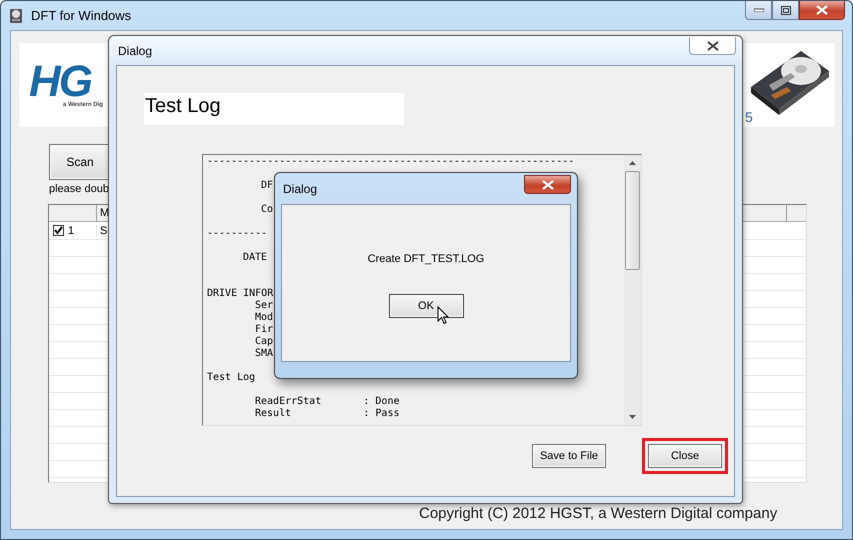  Describe the element at coordinates (327, 402) in the screenshot. I see `log-line: ReadErrStat : Done` at that location.